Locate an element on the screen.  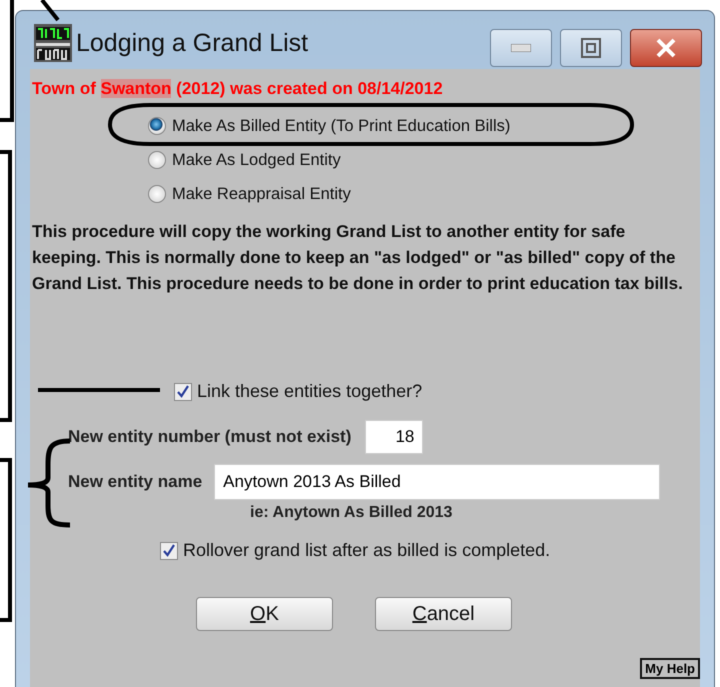
minimize-icon is located at coordinates (521, 48).